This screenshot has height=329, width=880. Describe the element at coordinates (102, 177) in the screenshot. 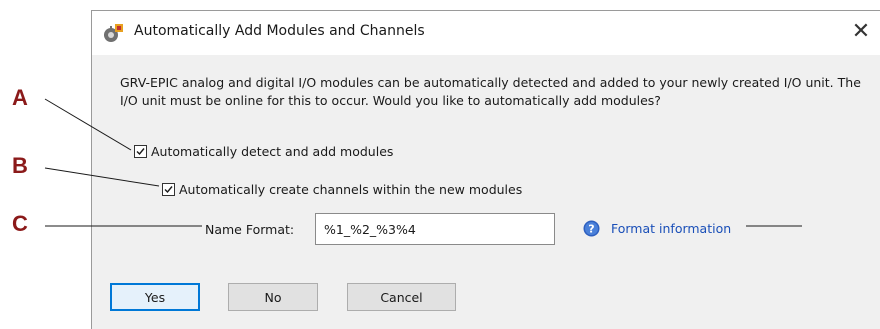

I see `callout-b-line` at that location.